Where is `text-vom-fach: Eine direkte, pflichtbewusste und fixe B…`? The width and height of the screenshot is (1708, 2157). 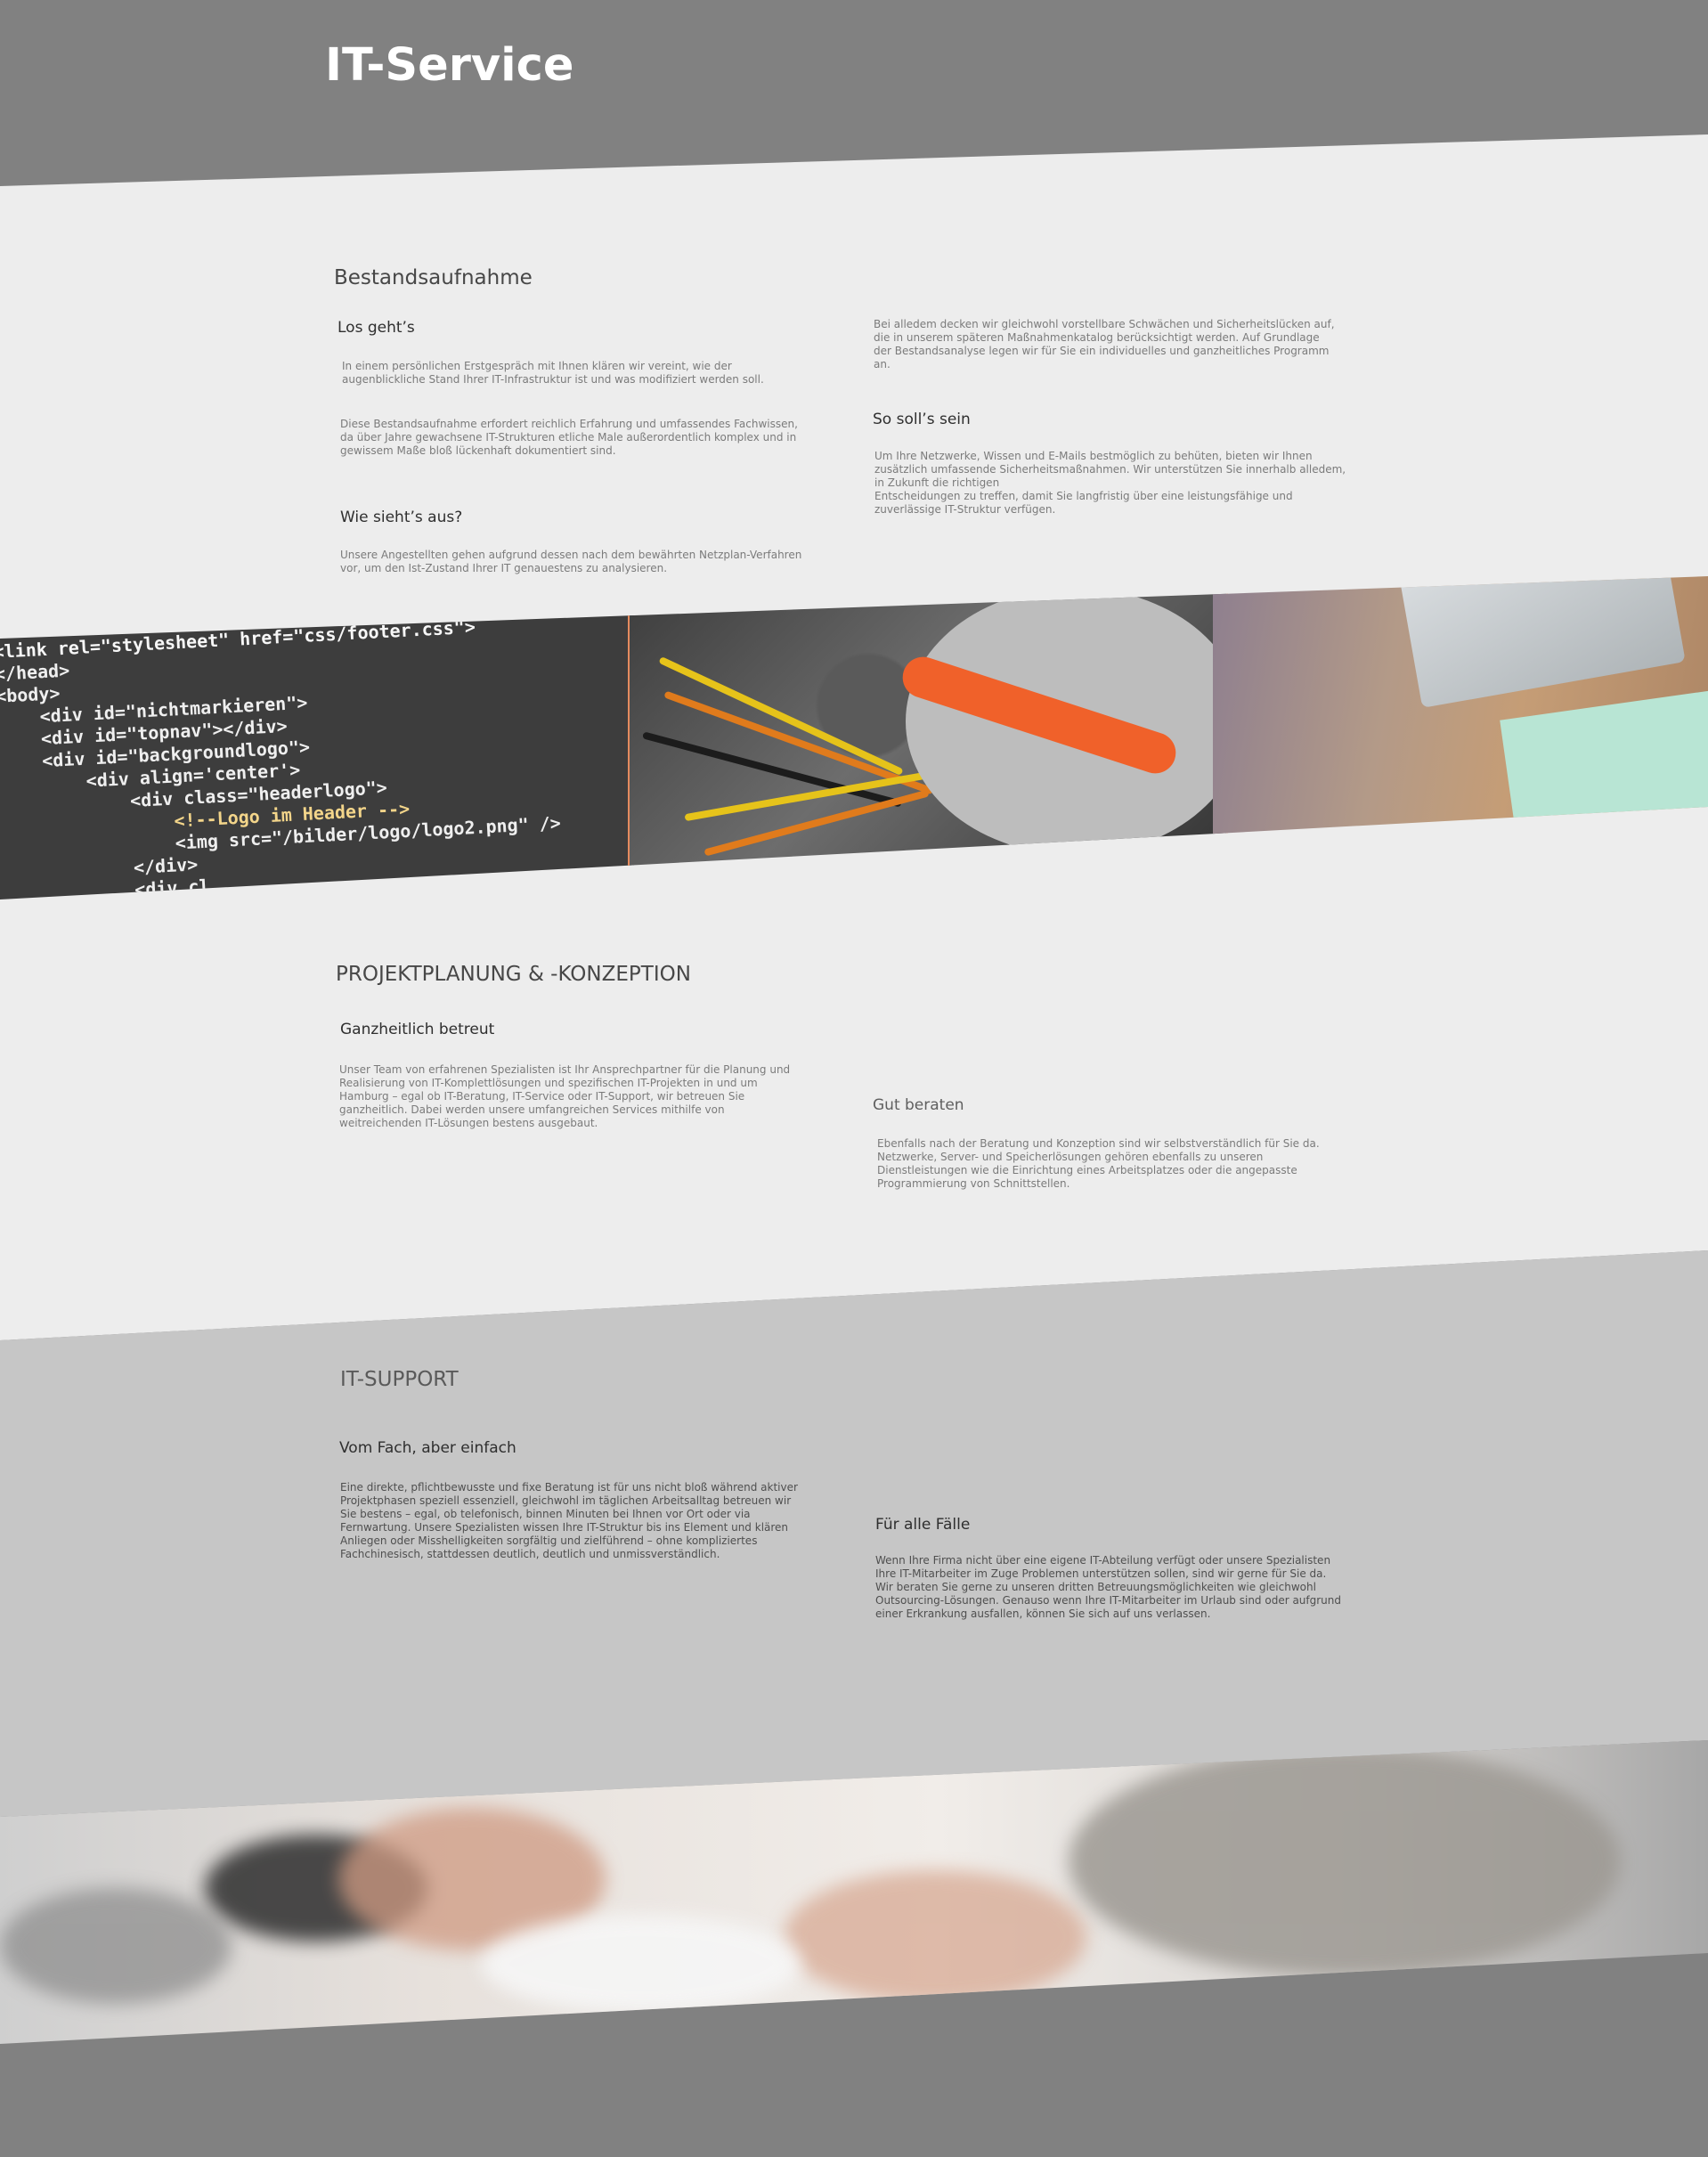 text-vom-fach: Eine direkte, pflichtbewusste und fixe B… is located at coordinates (569, 1520).